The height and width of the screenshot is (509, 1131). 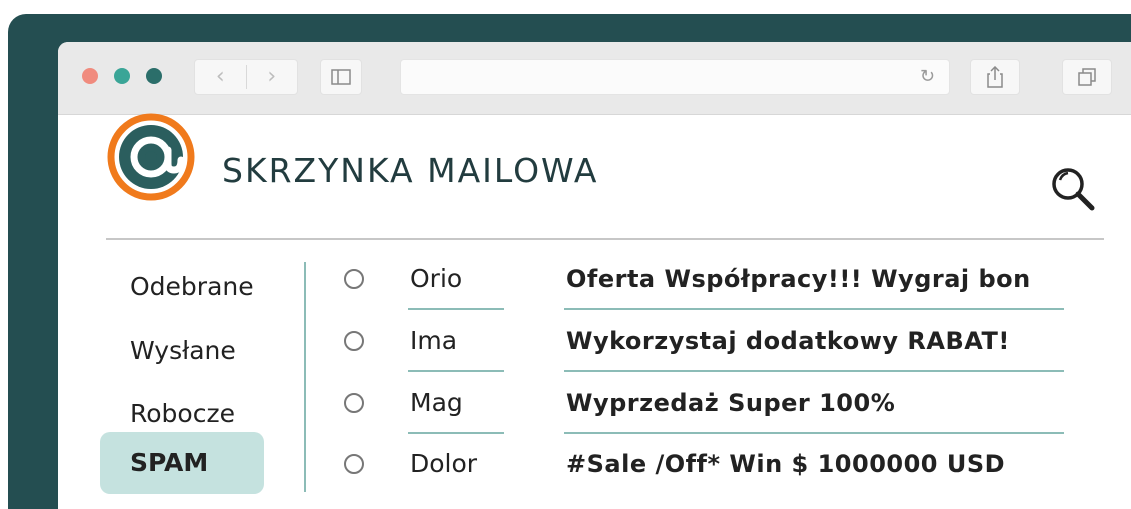 I want to click on mail-logo-icon, so click(x=151, y=157).